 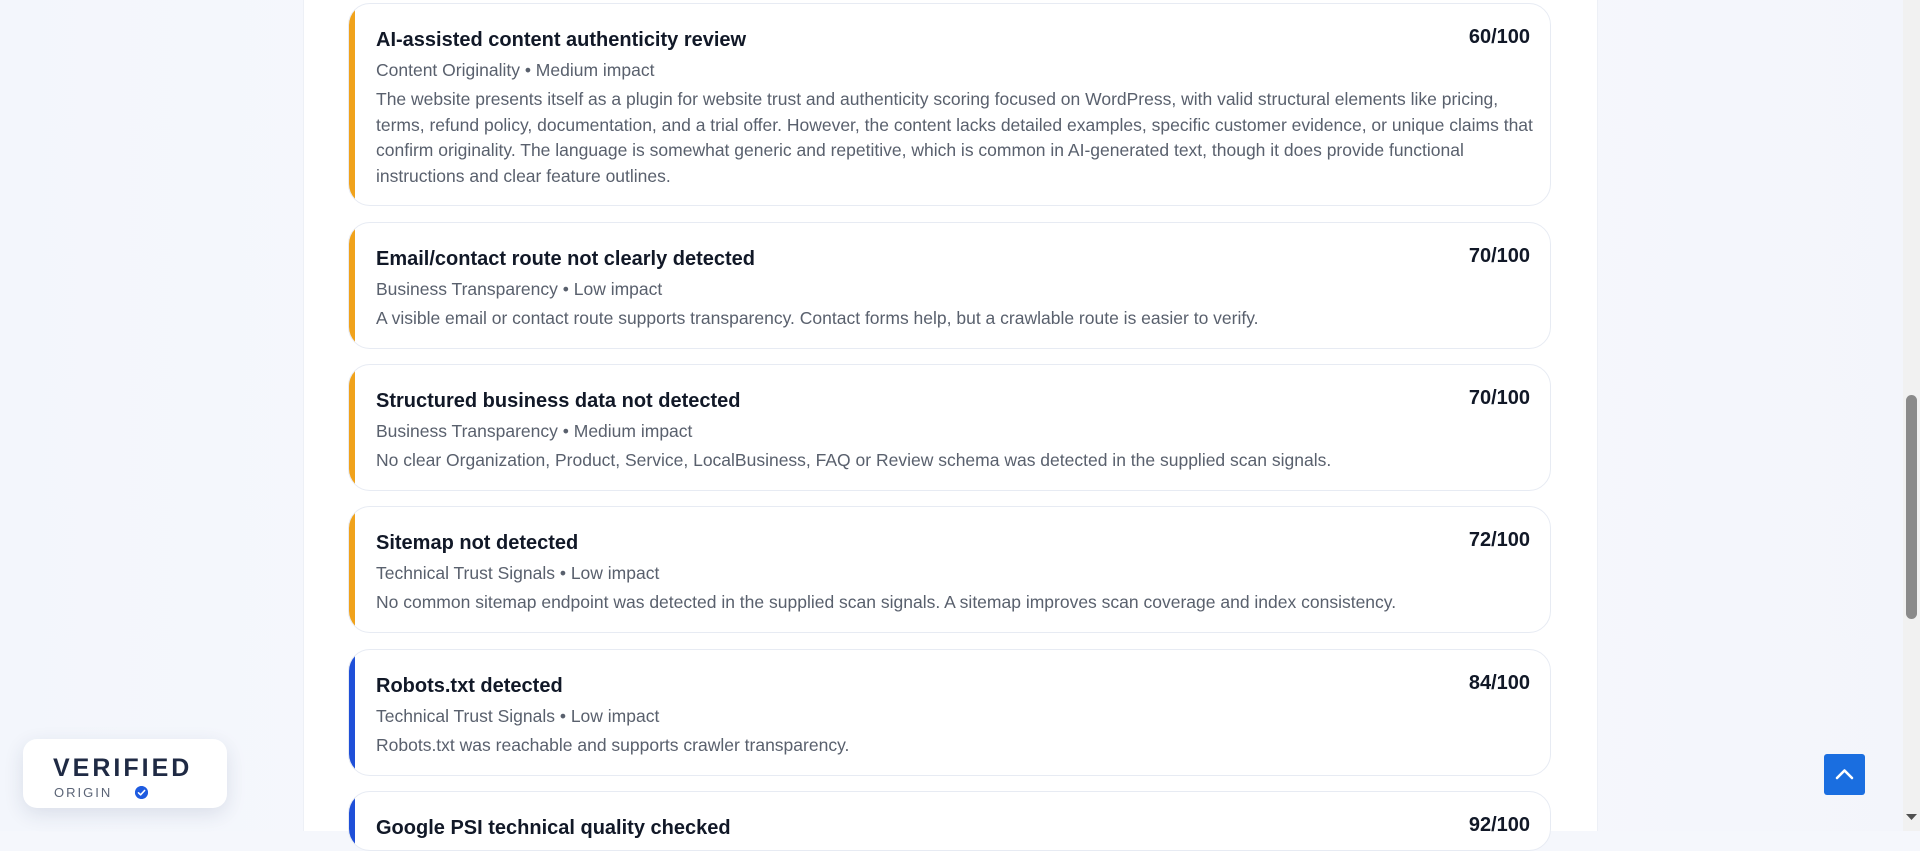 I want to click on finding-title: Robots.txt detected, so click(x=469, y=686).